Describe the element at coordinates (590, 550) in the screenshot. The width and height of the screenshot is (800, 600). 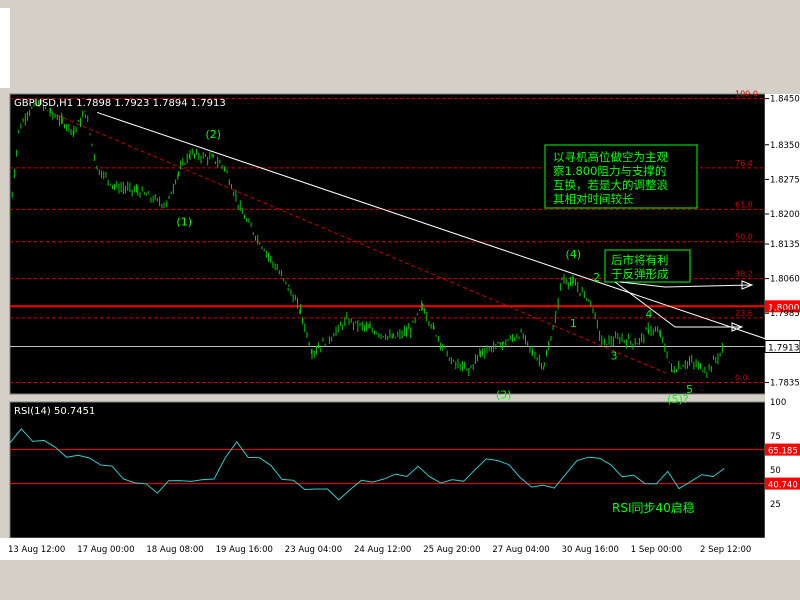
I see `time-tick-label-8: 30 Aug 16:00` at that location.